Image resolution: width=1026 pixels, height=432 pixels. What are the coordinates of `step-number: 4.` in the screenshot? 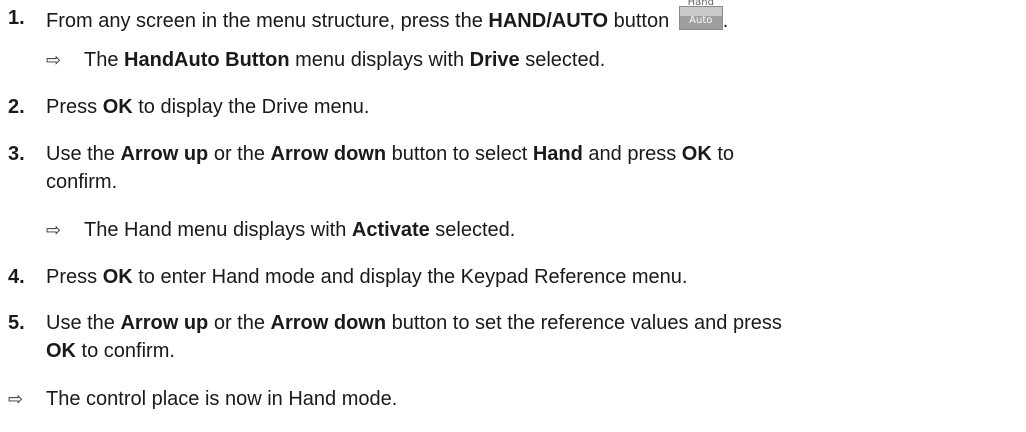 It's located at (16, 277).